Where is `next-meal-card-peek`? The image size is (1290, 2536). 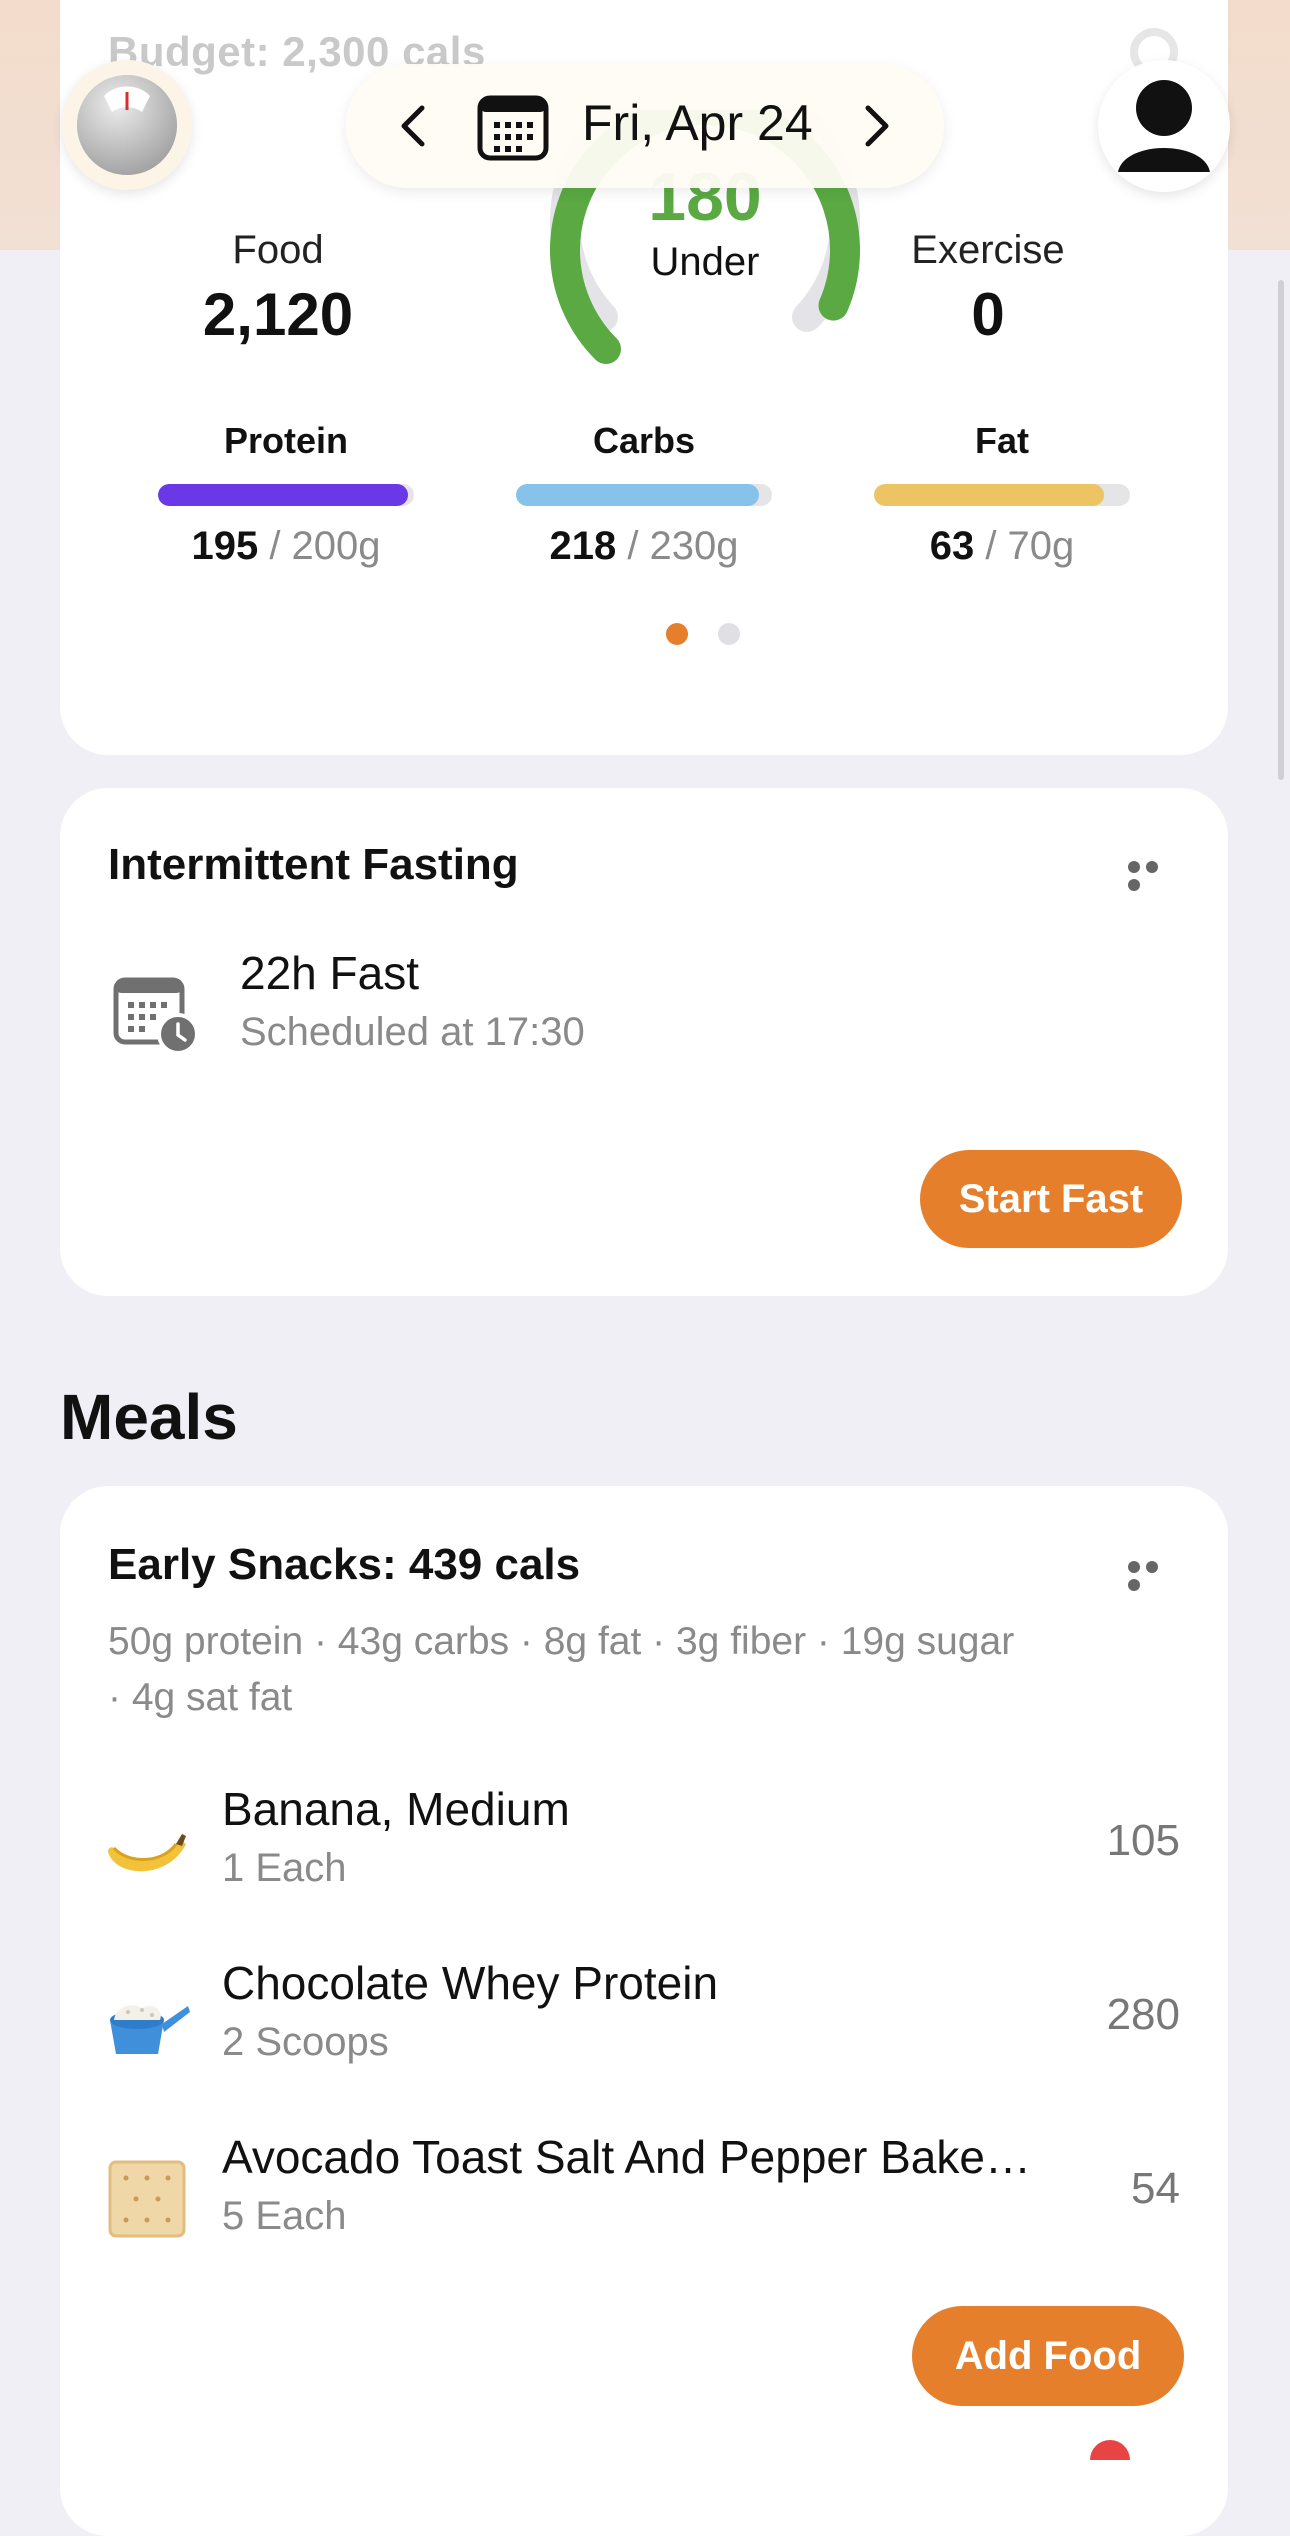
next-meal-card-peek is located at coordinates (644, 2456).